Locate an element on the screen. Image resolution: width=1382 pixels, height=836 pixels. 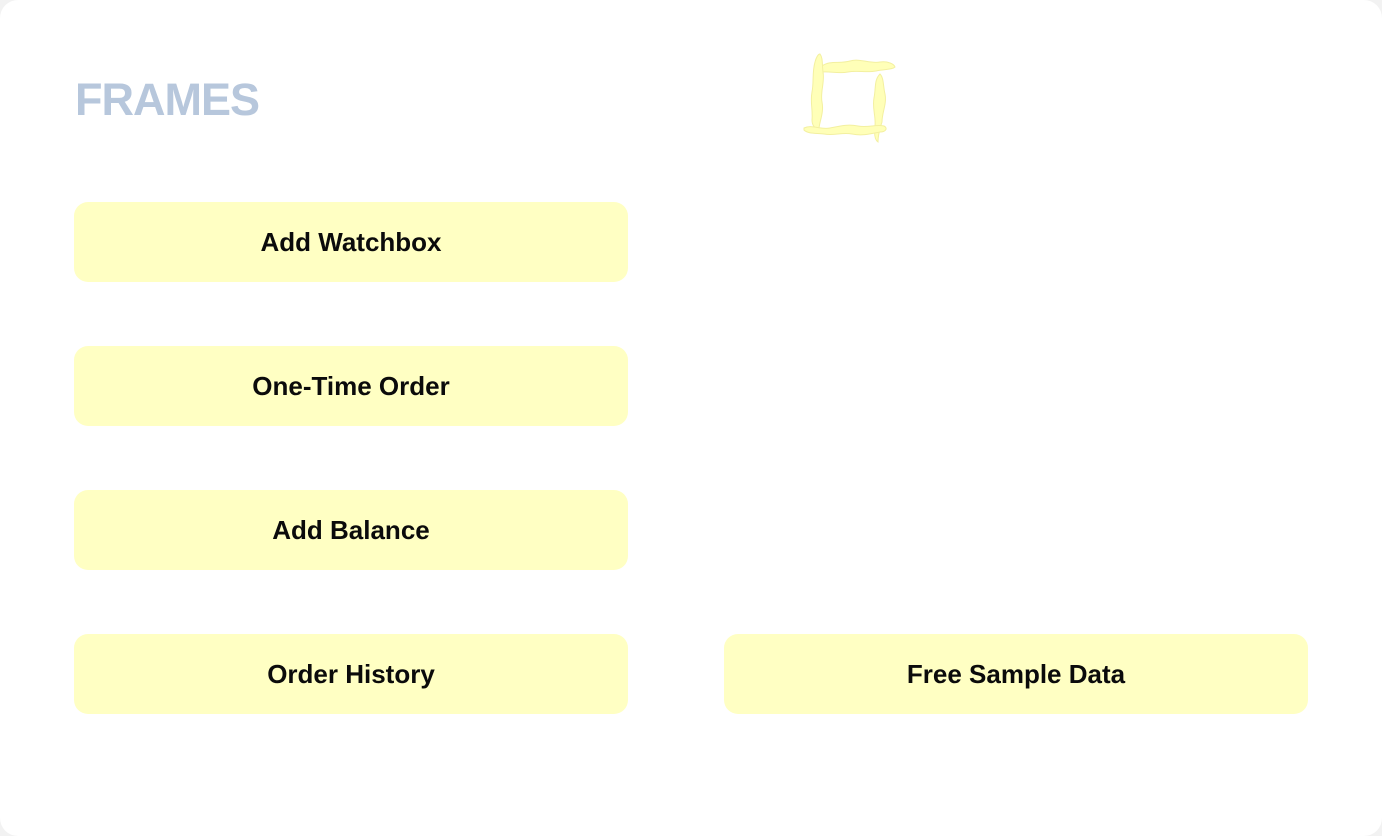
frame-logo-icon is located at coordinates (849, 98).